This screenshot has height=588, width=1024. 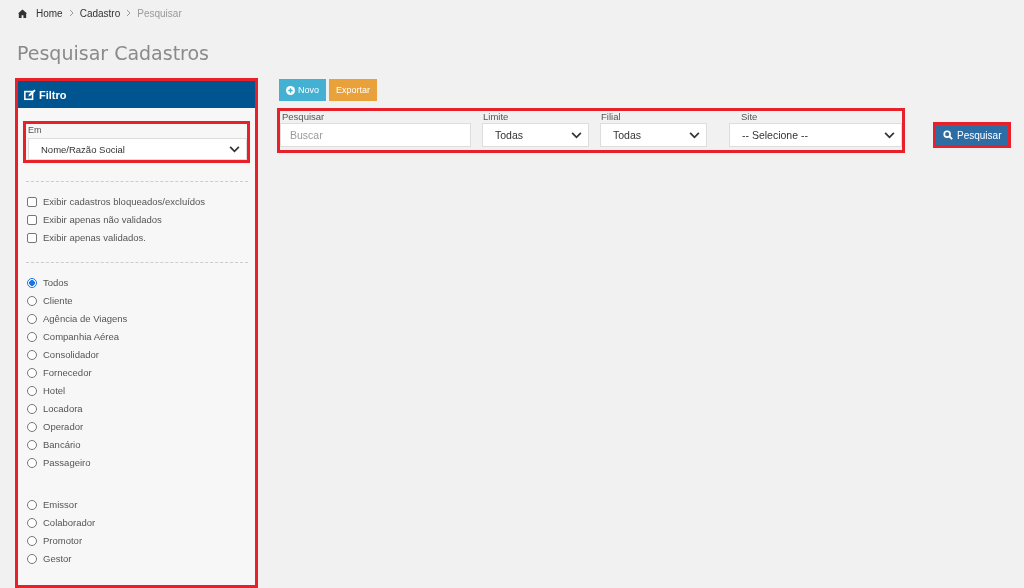 I want to click on checkbox-label: Exibir apenas validados., so click(x=94, y=237).